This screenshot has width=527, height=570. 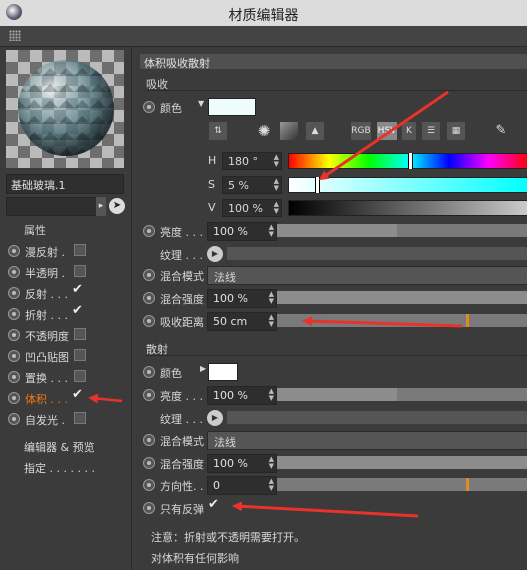 I want to click on hue-thumb, so click(x=410, y=161).